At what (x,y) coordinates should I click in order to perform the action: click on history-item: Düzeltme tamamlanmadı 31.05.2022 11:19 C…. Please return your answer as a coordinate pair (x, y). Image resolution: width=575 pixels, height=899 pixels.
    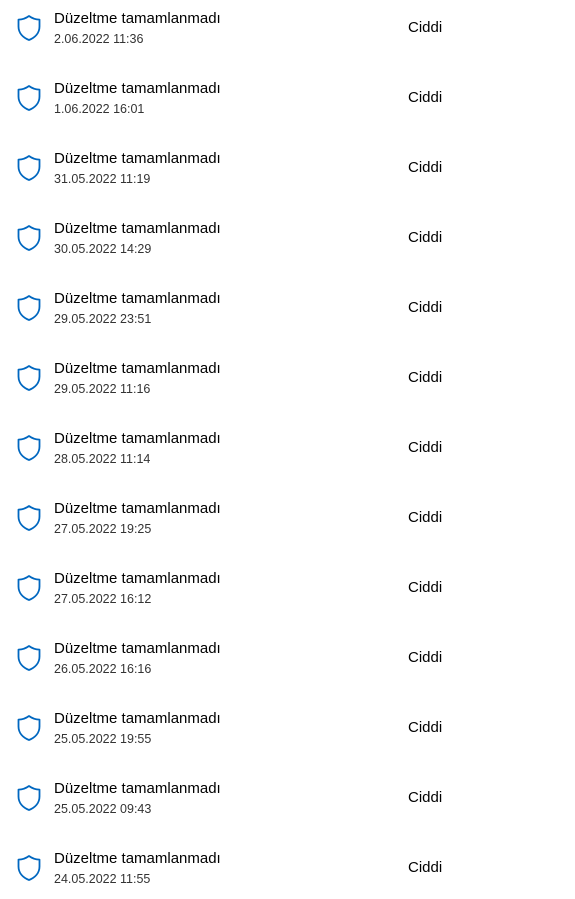
    Looking at the image, I should click on (287, 175).